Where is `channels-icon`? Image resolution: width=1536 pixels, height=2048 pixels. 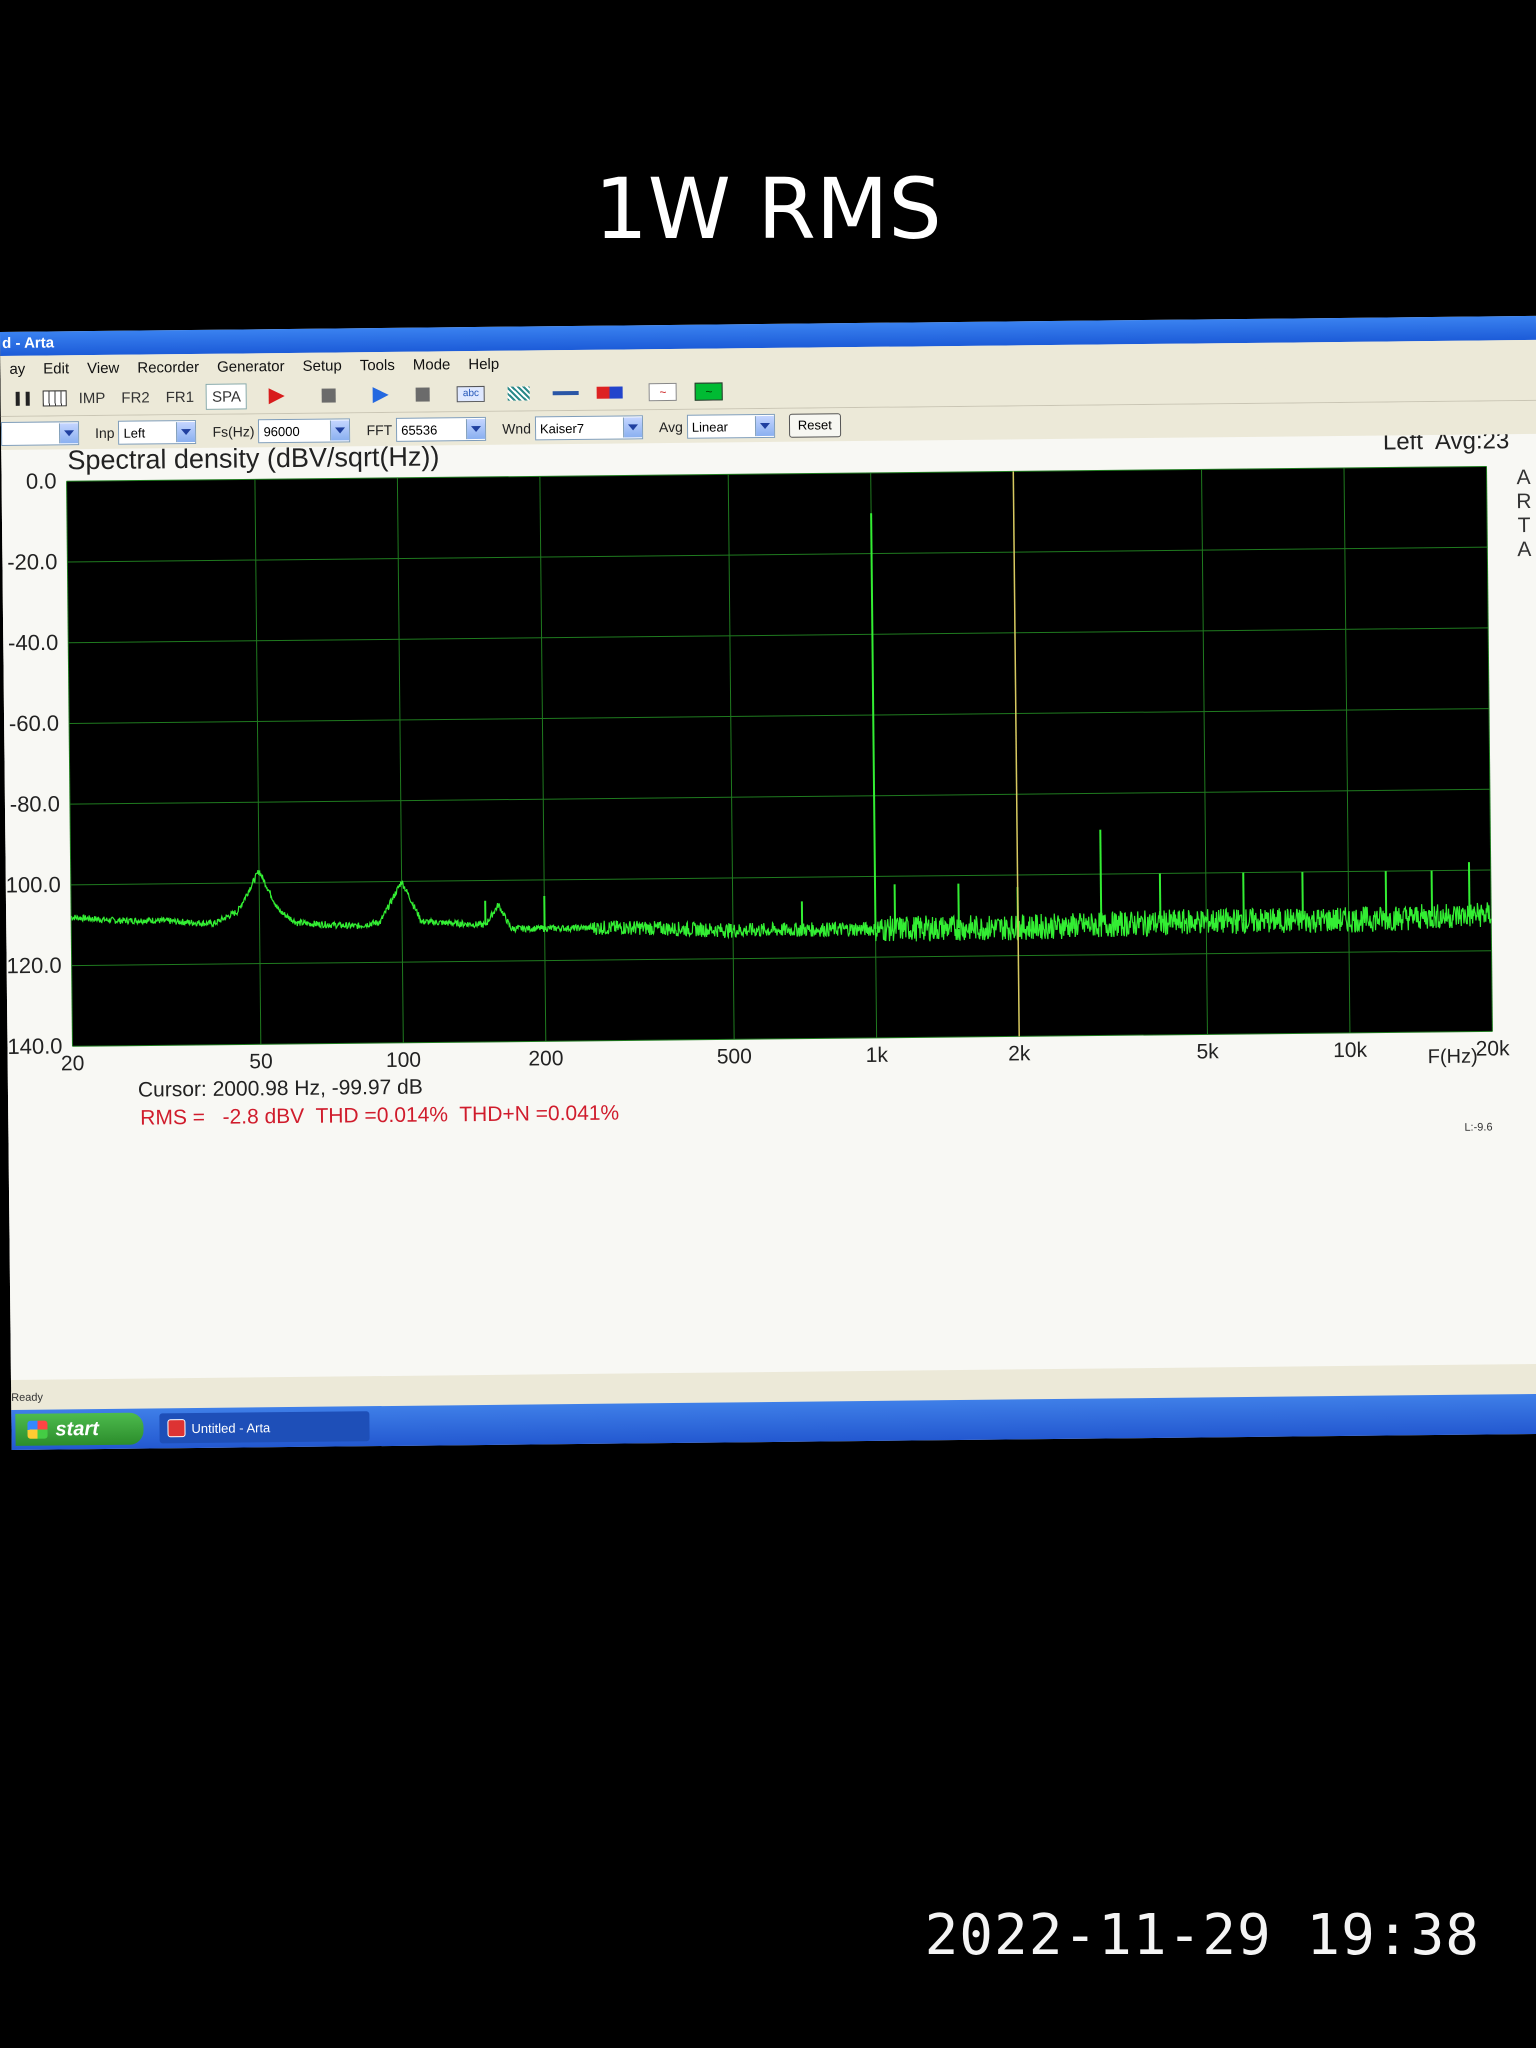 channels-icon is located at coordinates (609, 392).